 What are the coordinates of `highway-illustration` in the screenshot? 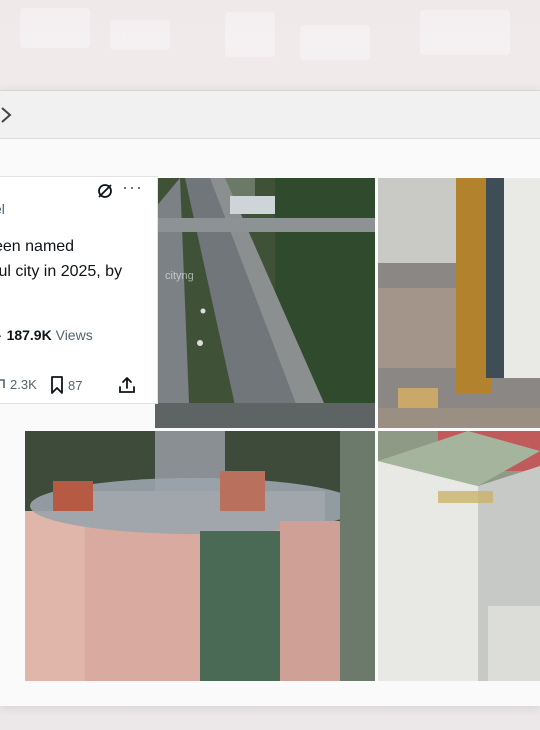 It's located at (265, 303).